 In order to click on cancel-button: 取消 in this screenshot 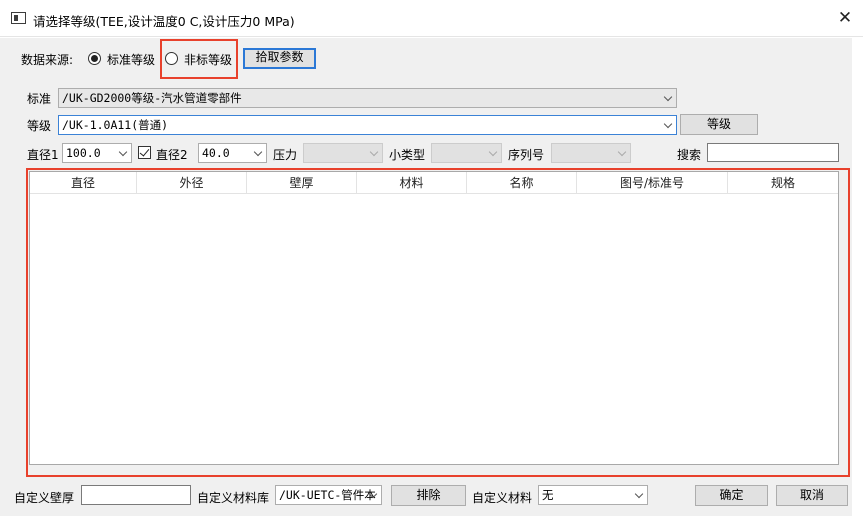, I will do `click(812, 495)`.